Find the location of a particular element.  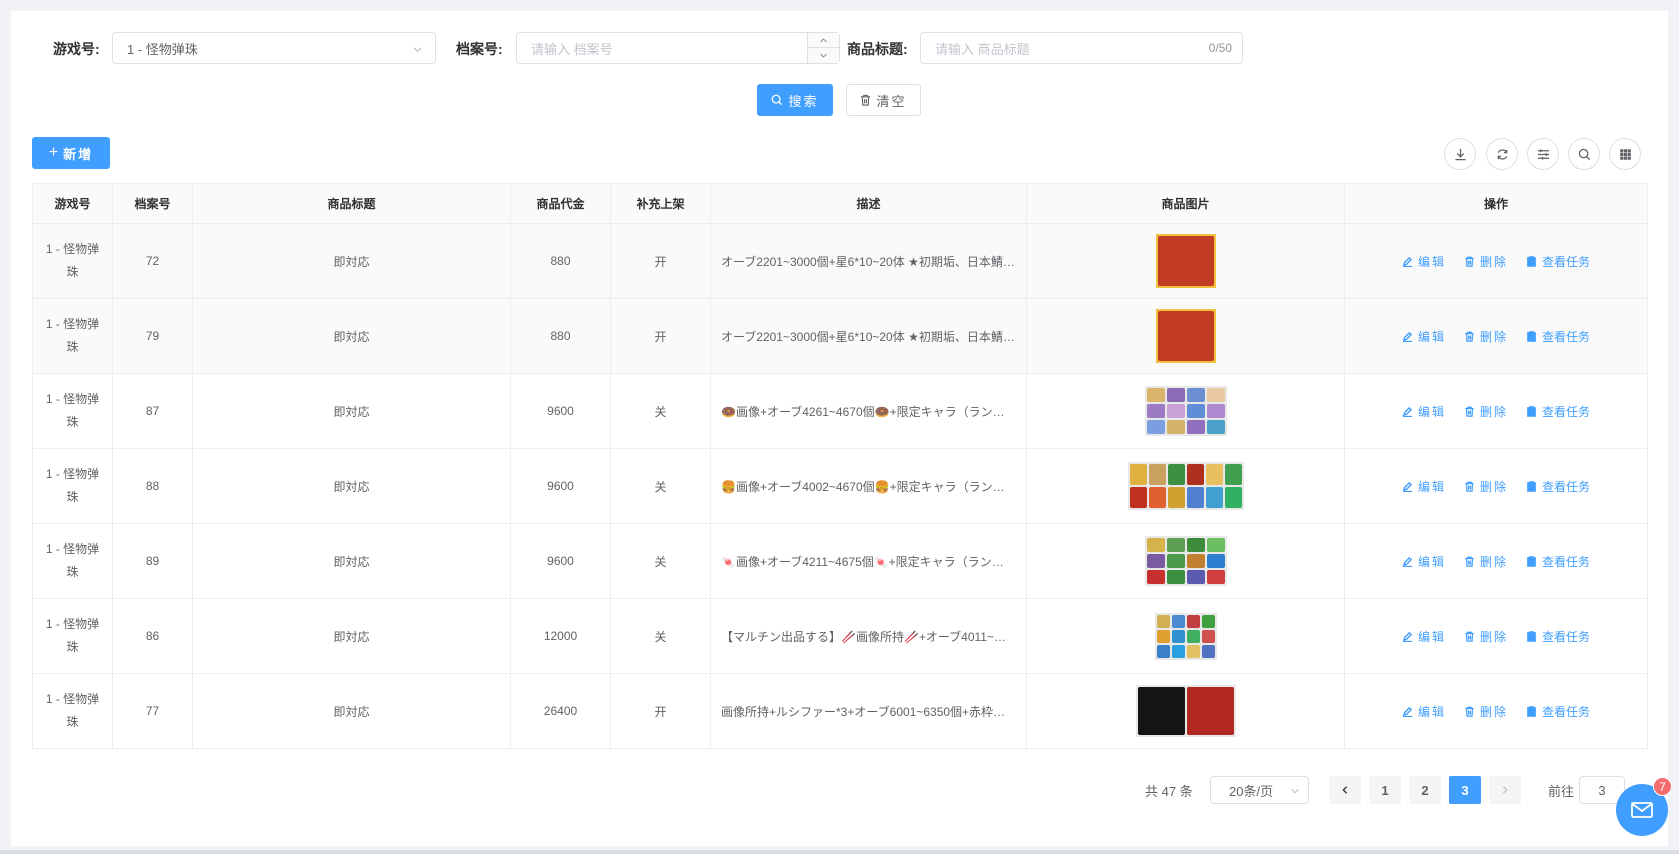

page-button-2: 2 is located at coordinates (1425, 790).